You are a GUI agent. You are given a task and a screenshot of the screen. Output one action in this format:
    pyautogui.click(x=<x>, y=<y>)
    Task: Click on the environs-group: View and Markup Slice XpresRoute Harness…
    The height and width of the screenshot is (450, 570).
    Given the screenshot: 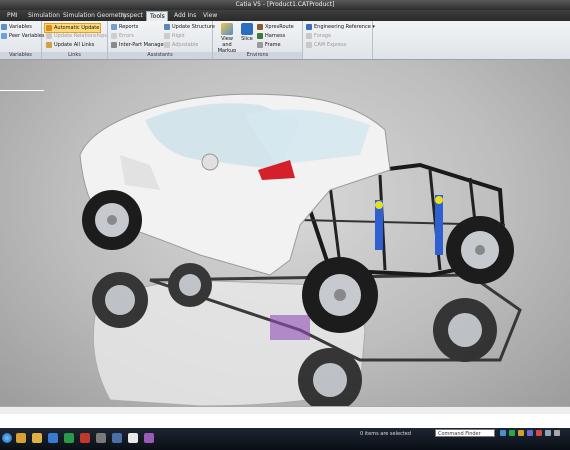 What is the action you would take?
    pyautogui.click(x=258, y=40)
    